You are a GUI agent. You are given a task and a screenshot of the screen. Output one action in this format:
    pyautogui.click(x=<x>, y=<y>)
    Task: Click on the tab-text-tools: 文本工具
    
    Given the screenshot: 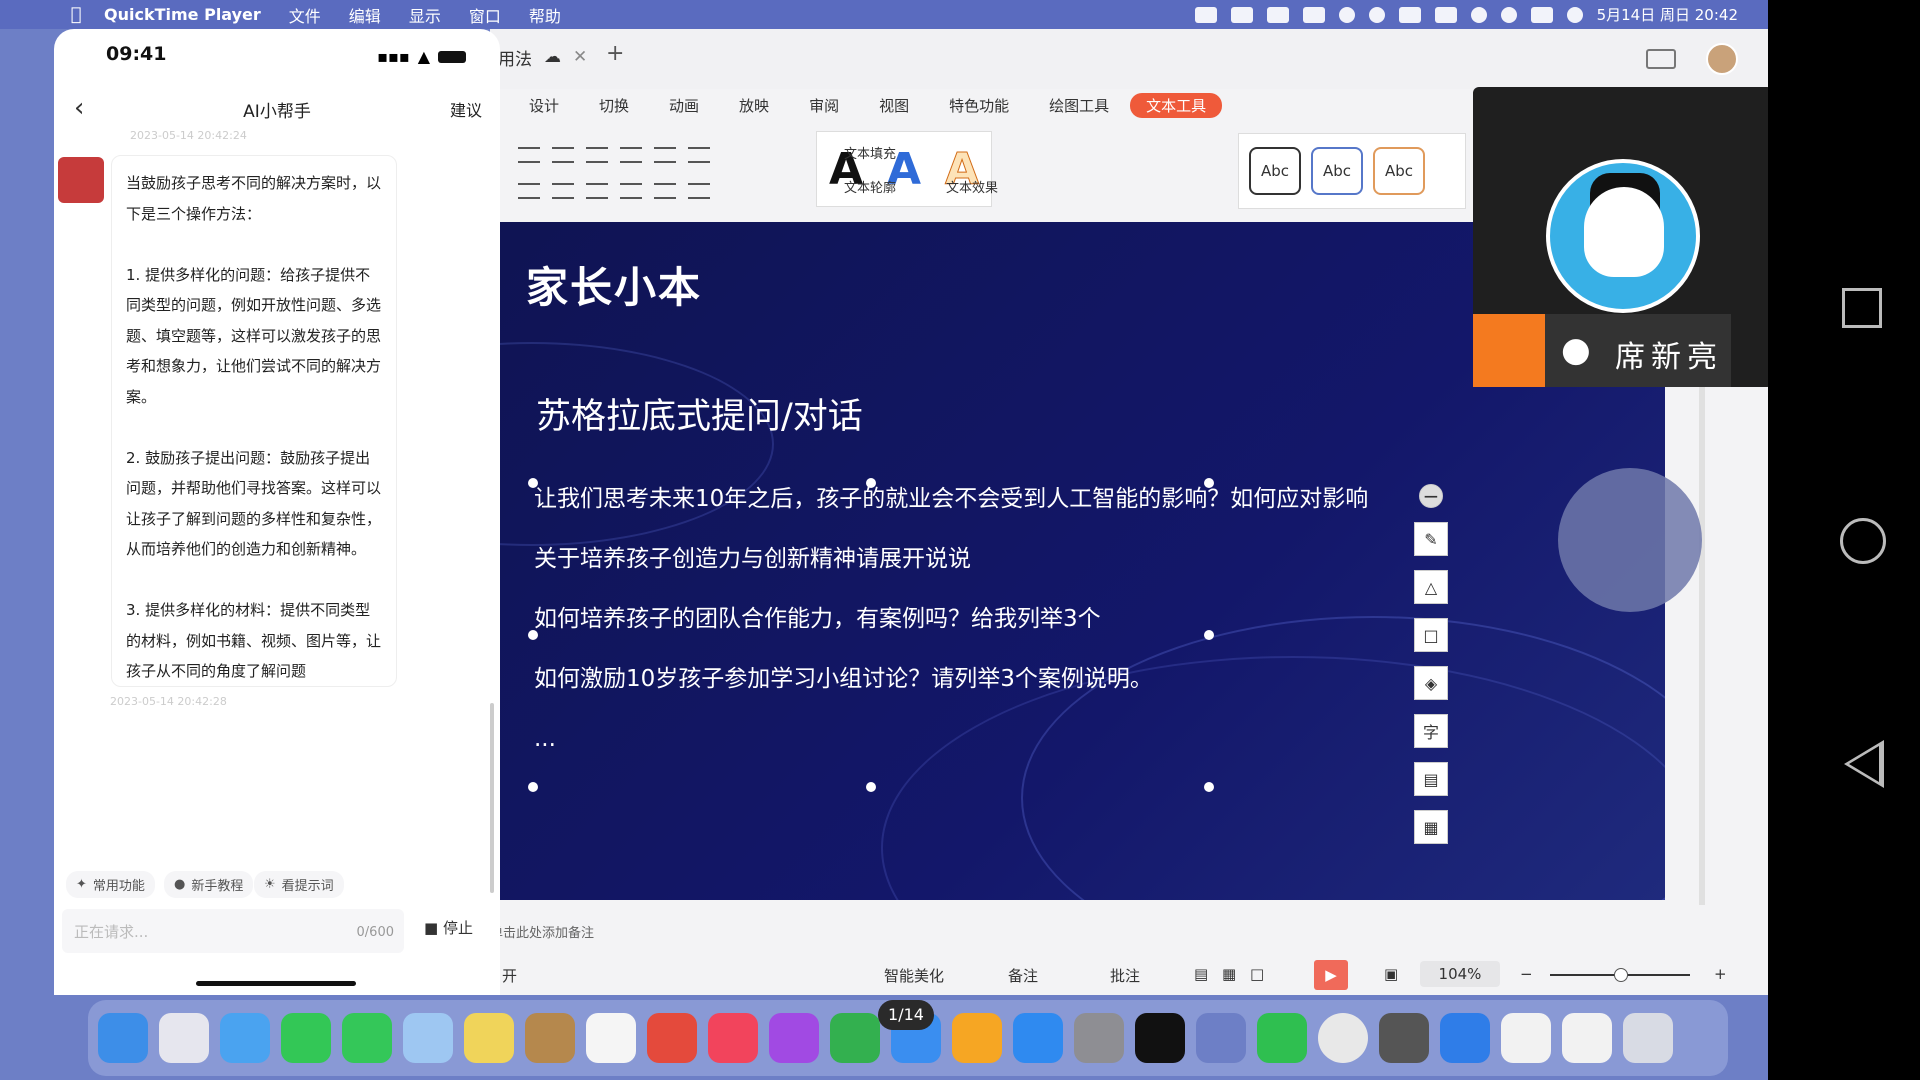 What is the action you would take?
    pyautogui.click(x=1176, y=105)
    